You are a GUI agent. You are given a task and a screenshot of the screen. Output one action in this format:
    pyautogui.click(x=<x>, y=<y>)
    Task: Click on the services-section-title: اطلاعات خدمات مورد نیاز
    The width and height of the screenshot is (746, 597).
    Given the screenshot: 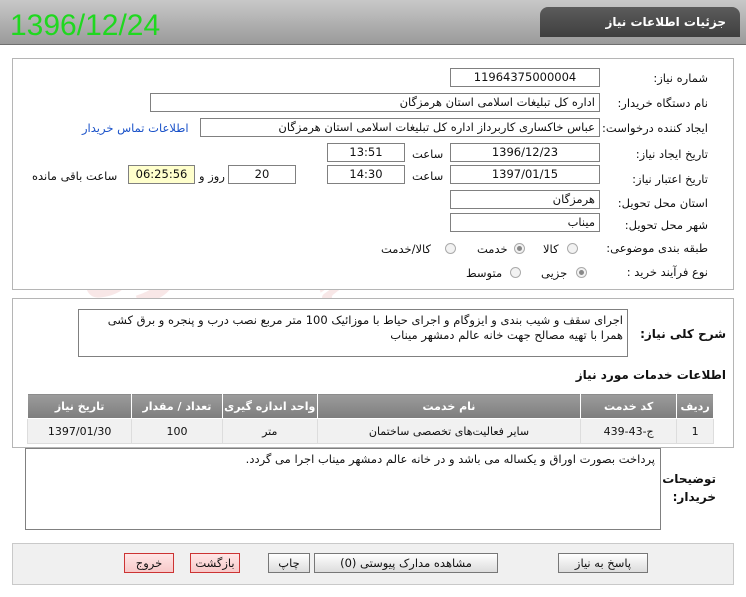 What is the action you would take?
    pyautogui.click(x=650, y=375)
    